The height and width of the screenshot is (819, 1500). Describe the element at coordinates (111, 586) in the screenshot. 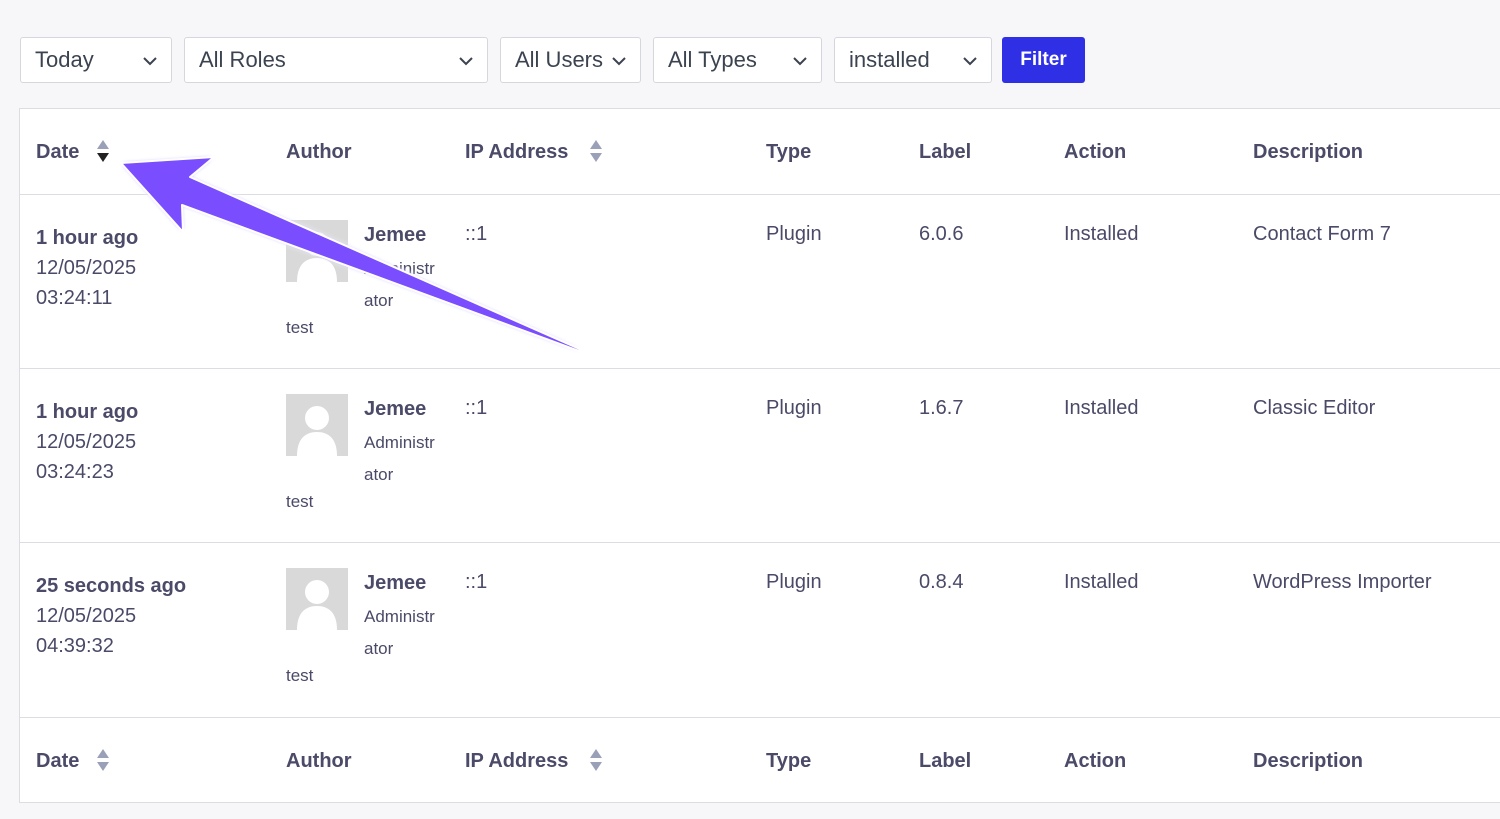

I see `relative-time: 25 seconds ago` at that location.